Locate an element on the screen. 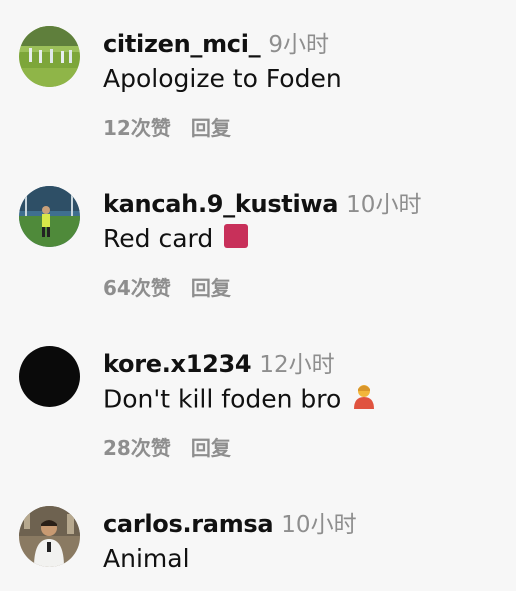  football-pitch-photo is located at coordinates (49, 56).